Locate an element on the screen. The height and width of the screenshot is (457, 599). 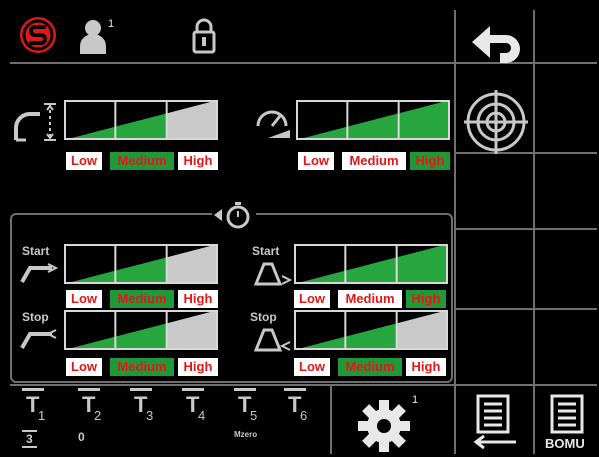
user-level: 1 is located at coordinates (111, 24).